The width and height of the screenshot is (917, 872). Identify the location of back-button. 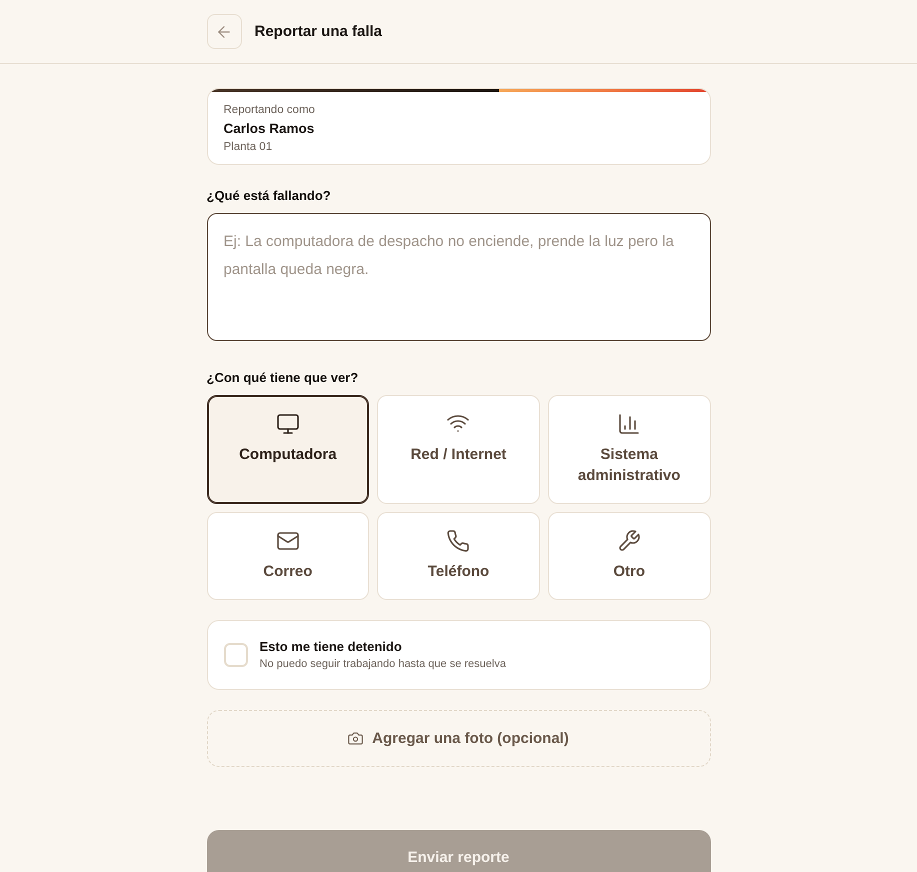
(224, 31).